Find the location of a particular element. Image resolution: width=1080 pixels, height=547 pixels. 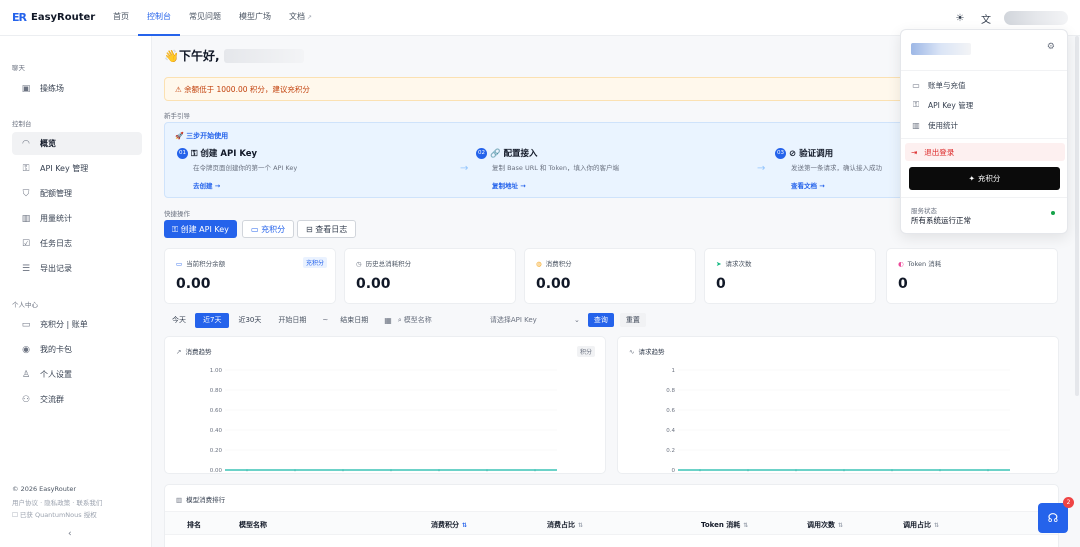

user-menu is located at coordinates (1036, 18).